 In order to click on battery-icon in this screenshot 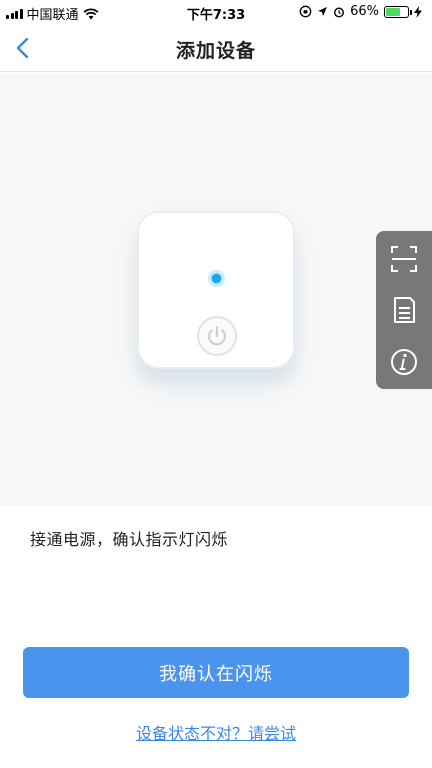, I will do `click(398, 11)`.